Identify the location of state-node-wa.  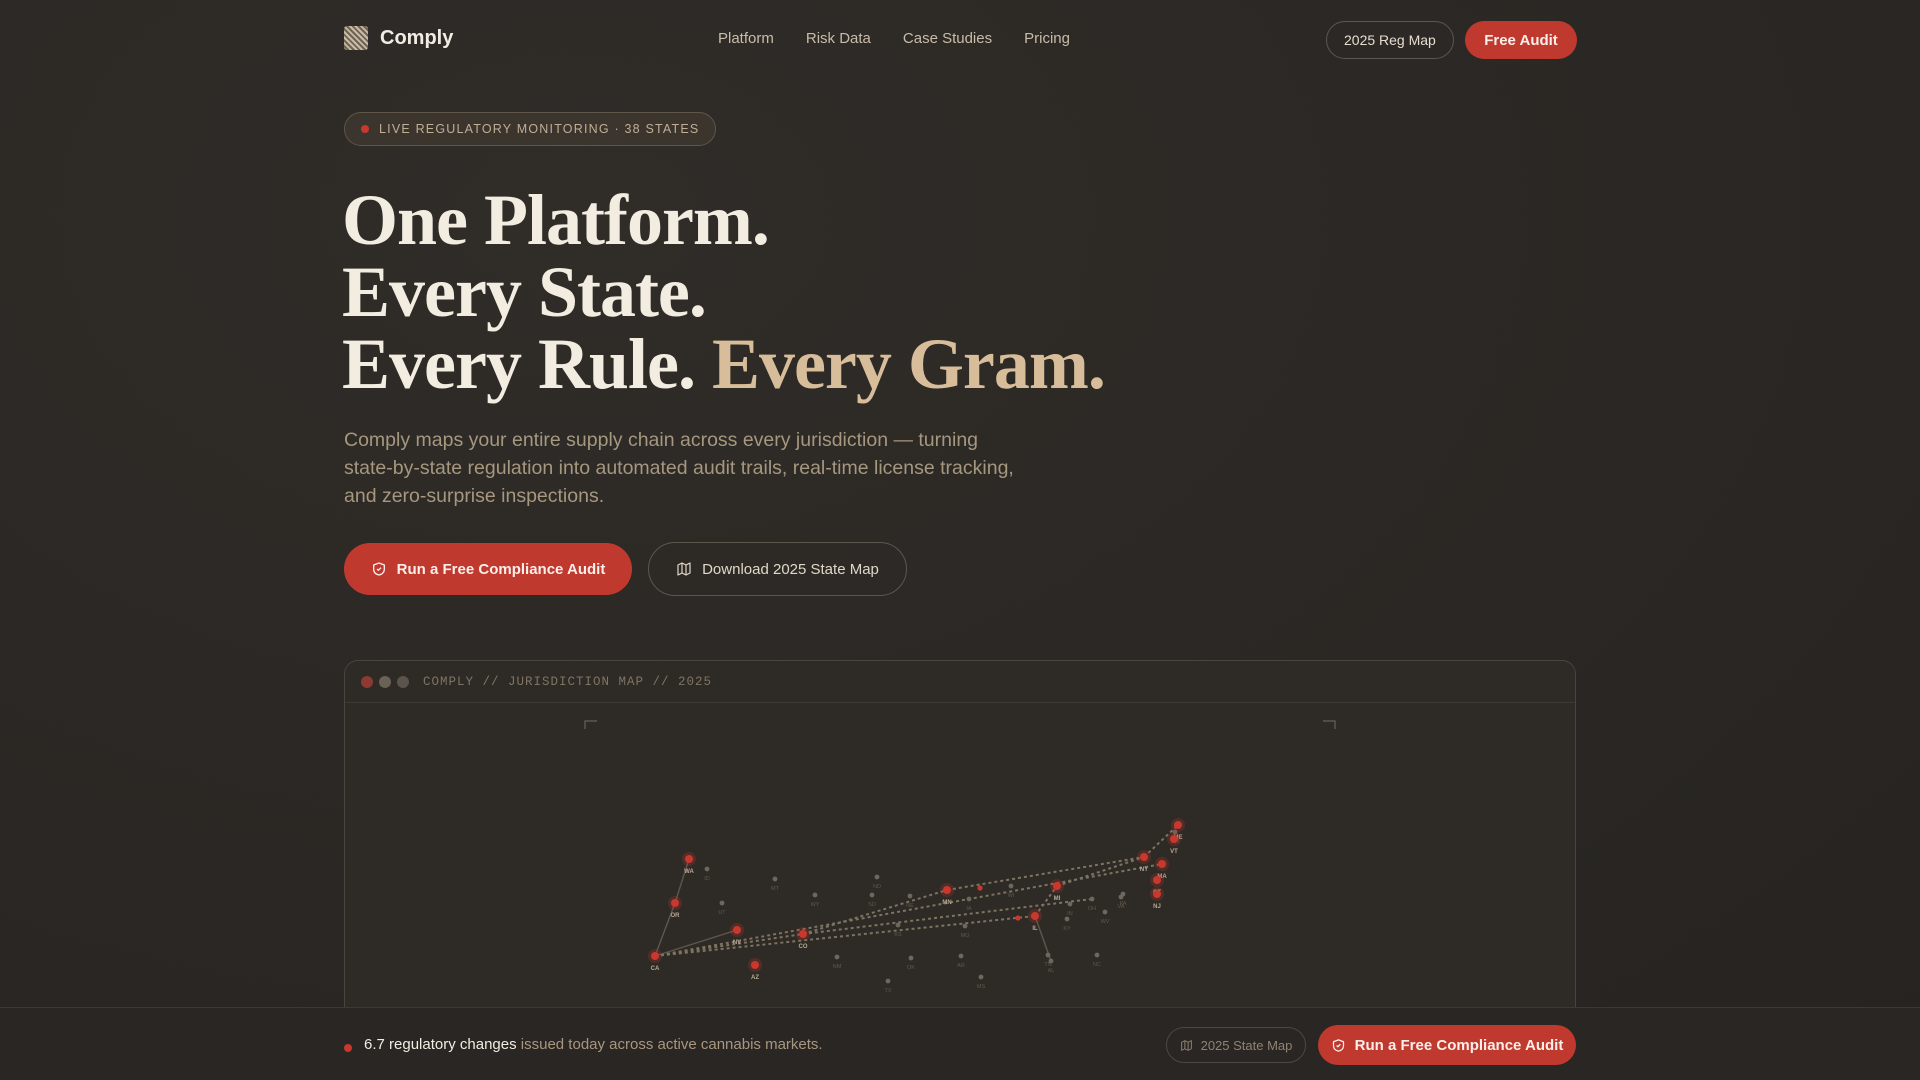
(689, 859).